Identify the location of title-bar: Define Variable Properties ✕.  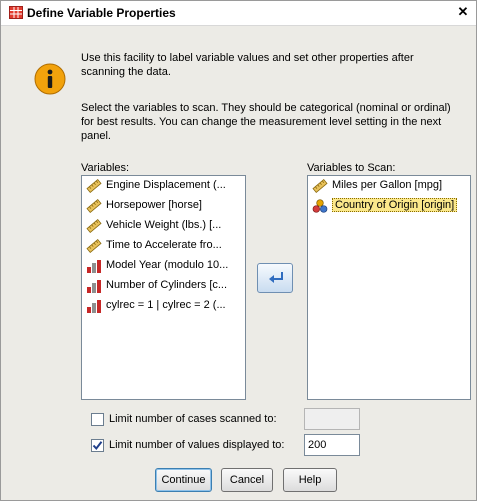
(238, 13).